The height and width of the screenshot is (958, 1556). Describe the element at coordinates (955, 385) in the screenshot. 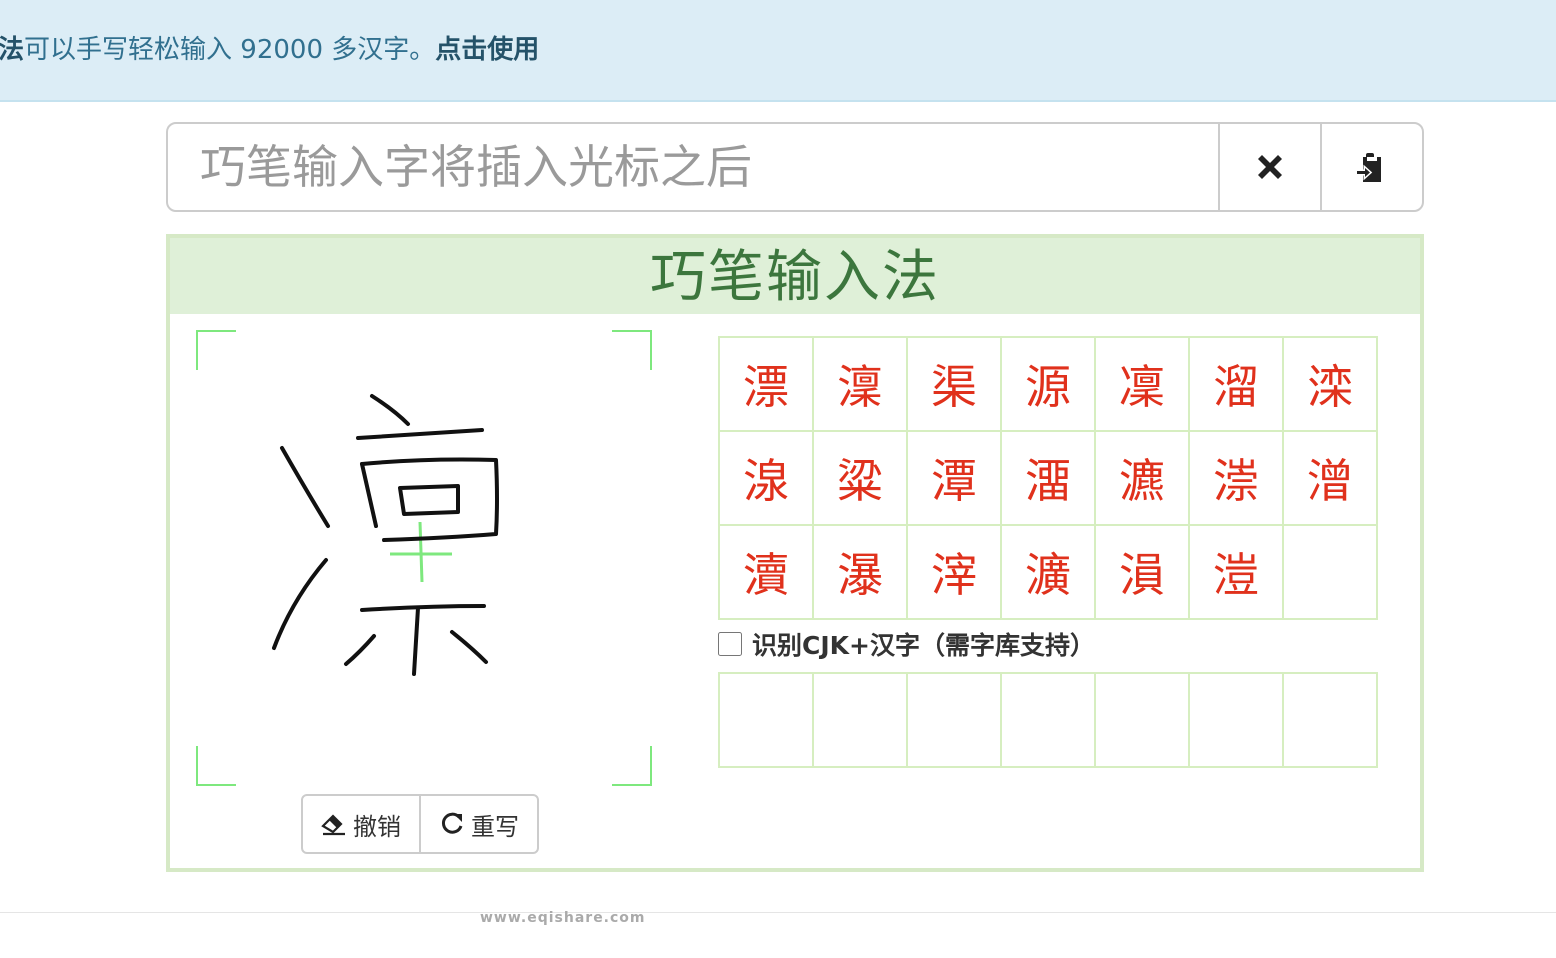

I see `candidate-cell: 渠` at that location.